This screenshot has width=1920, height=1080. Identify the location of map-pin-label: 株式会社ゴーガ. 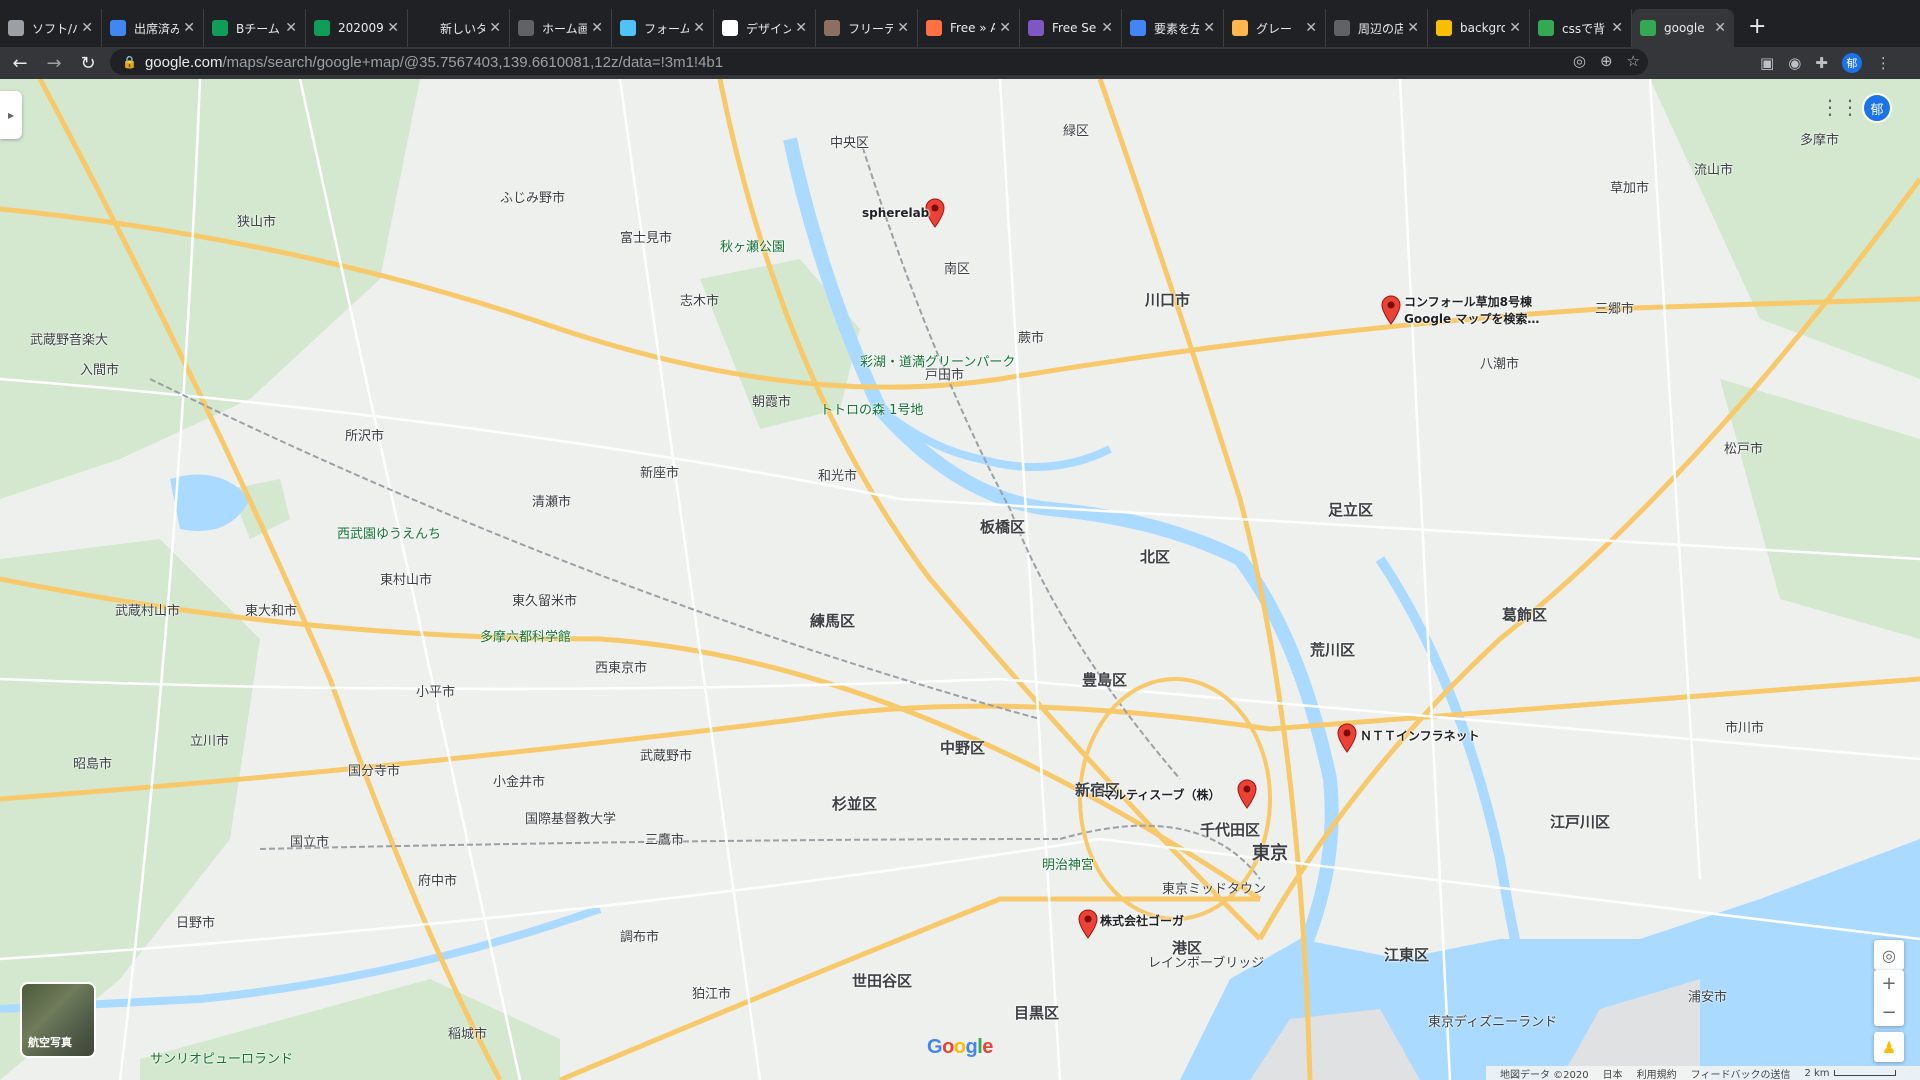
(1142, 920).